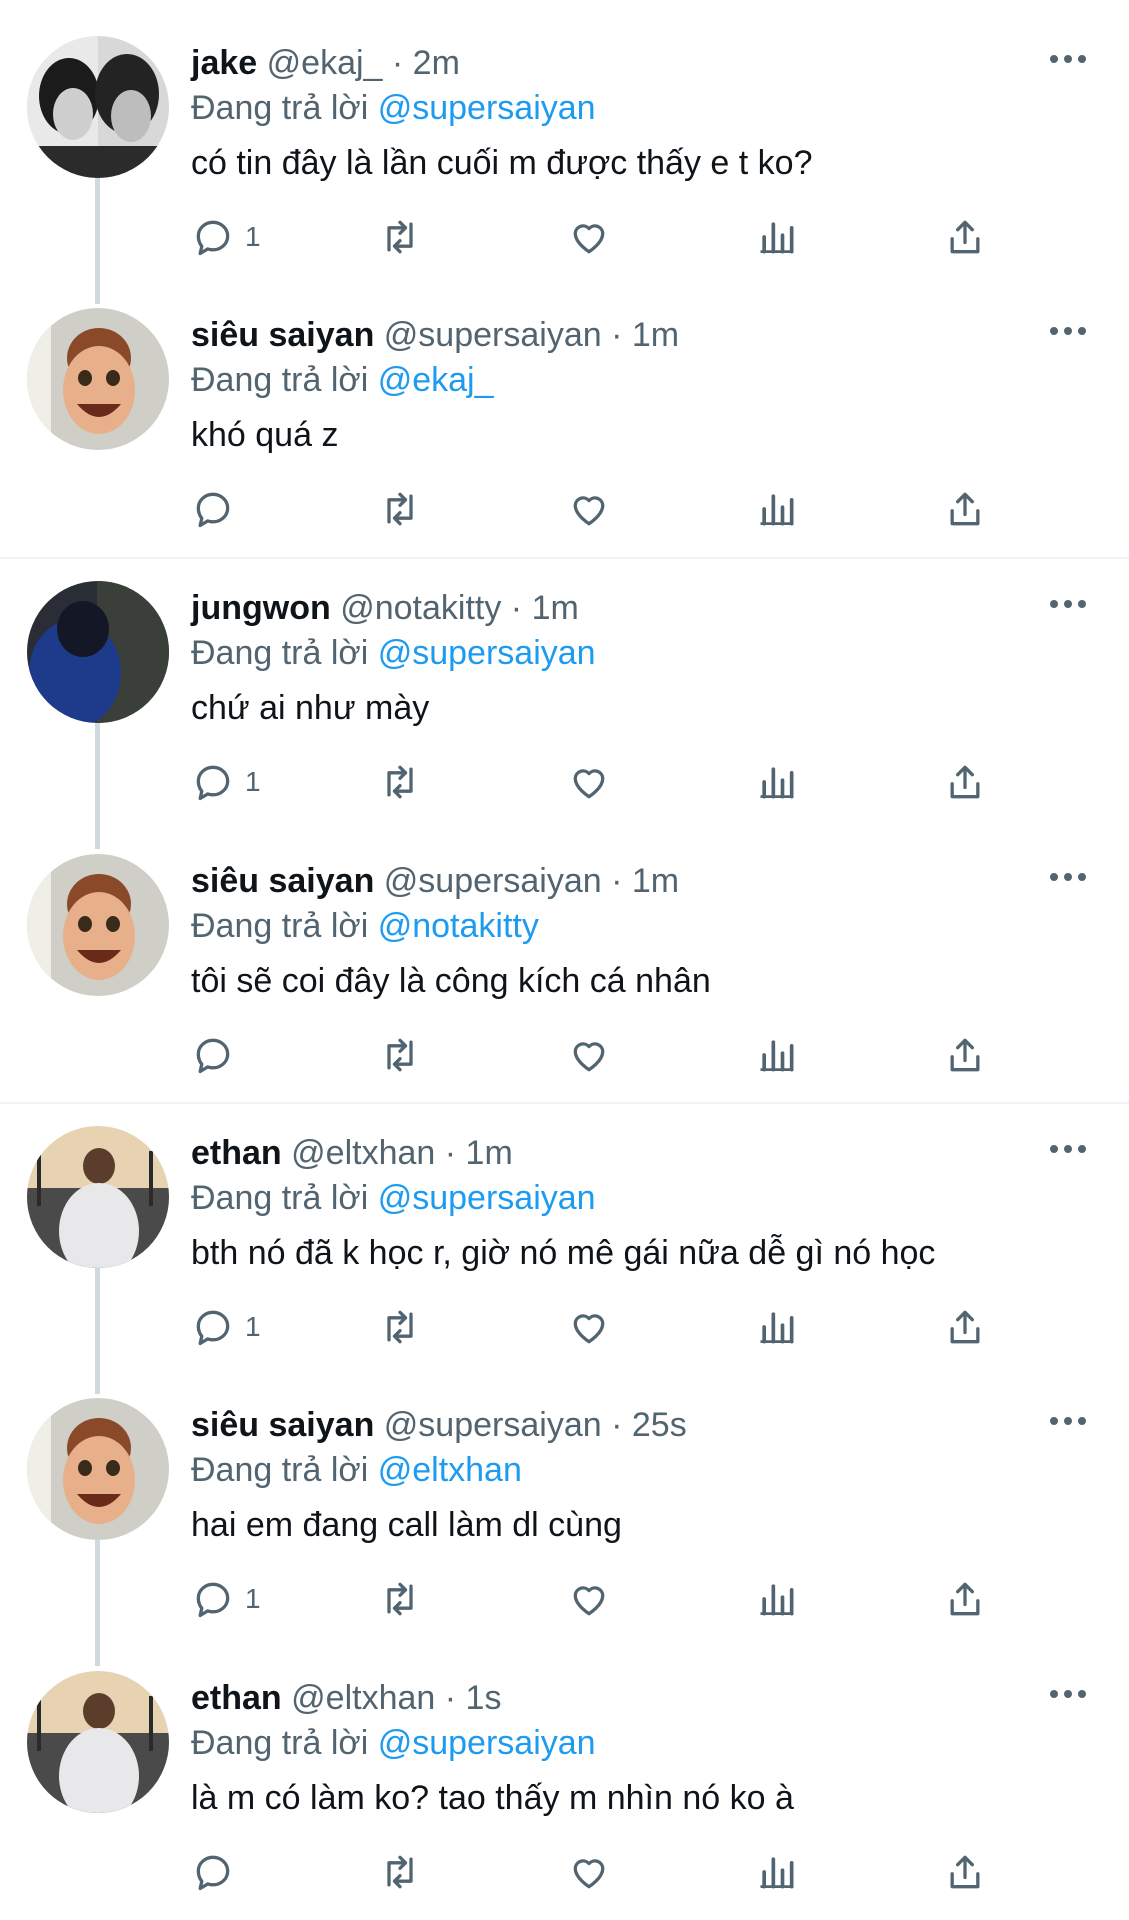 The width and height of the screenshot is (1129, 1920). I want to click on reply-mention-link: @ekaj_, so click(436, 380).